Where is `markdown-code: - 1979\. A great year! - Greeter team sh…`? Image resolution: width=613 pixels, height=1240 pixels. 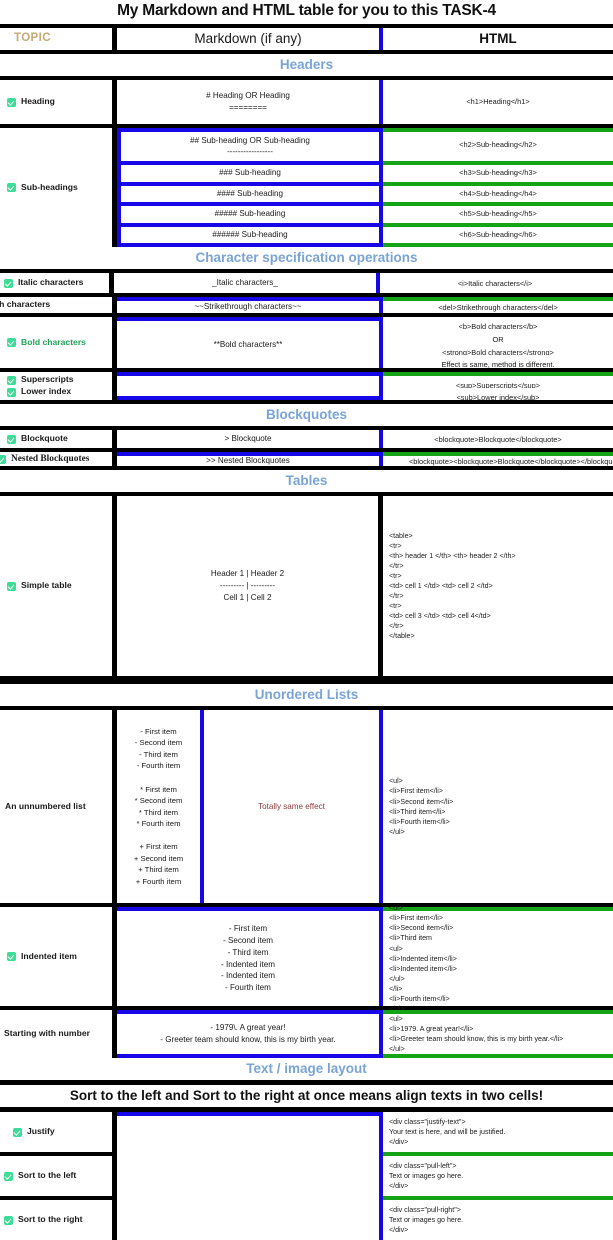 markdown-code: - 1979\. A great year! - Greeter team sh… is located at coordinates (248, 1034).